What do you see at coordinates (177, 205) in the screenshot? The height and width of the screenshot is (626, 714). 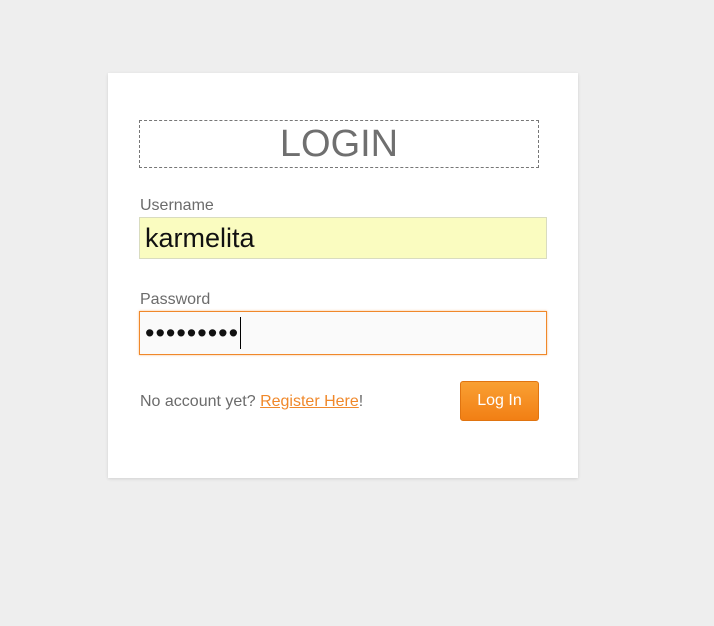 I see `username-label: Username` at bounding box center [177, 205].